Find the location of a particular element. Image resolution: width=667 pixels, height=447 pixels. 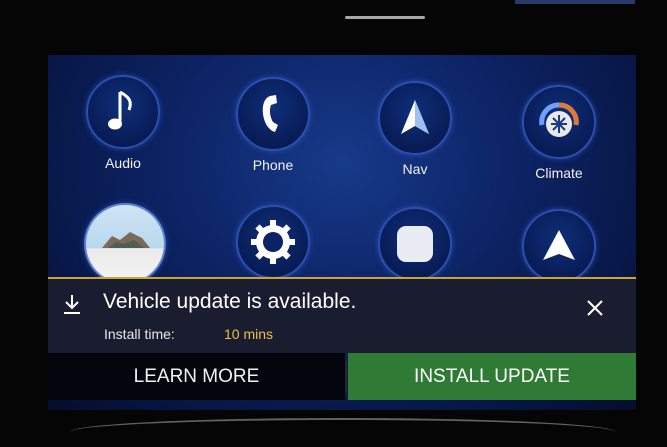

music-note-icon is located at coordinates (120, 110).